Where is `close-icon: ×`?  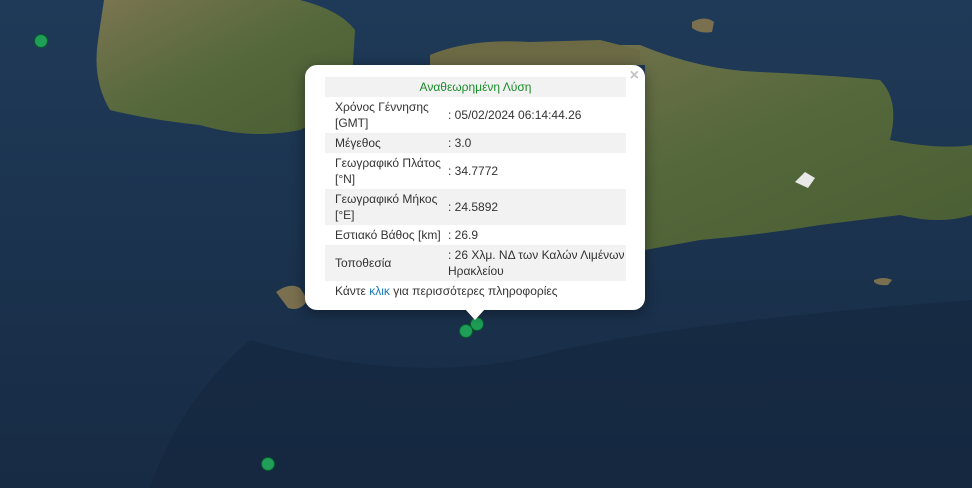 close-icon: × is located at coordinates (634, 76).